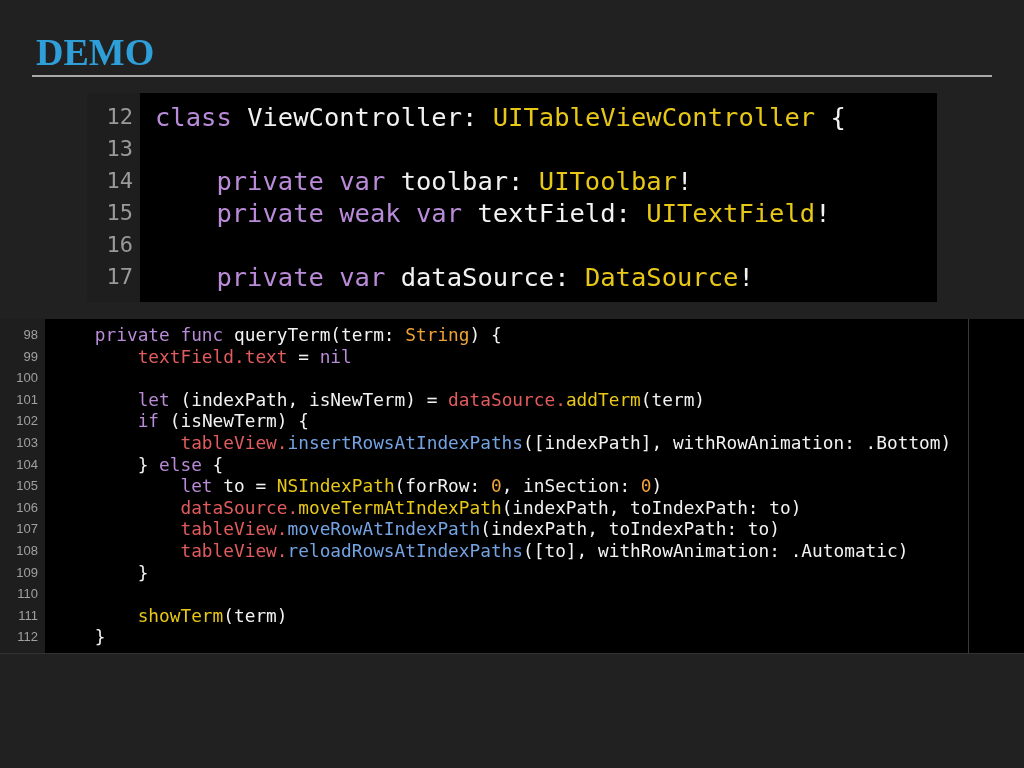  What do you see at coordinates (212, 615) in the screenshot?
I see `code-line: showTerm(term)` at bounding box center [212, 615].